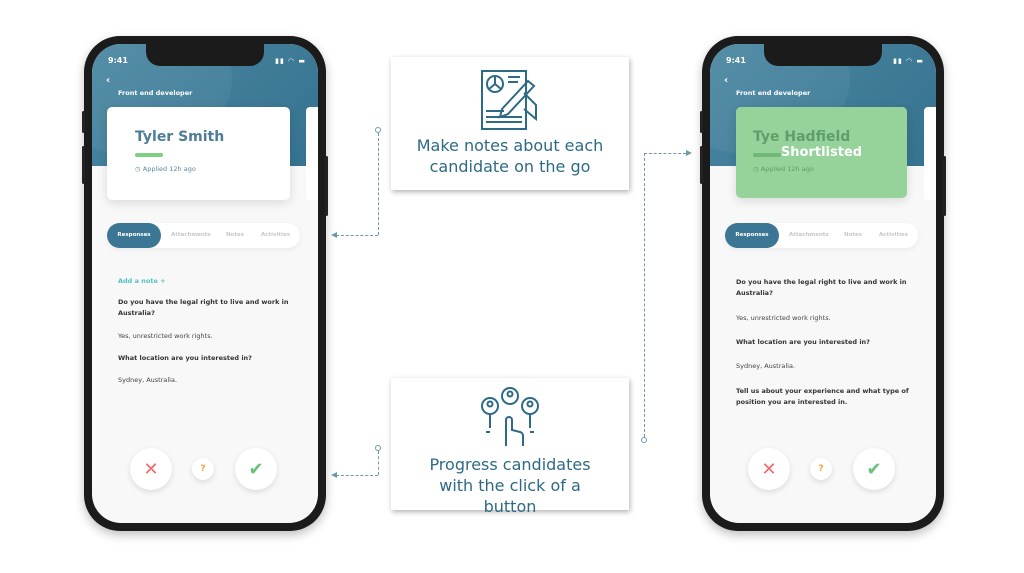 The width and height of the screenshot is (1024, 573). I want to click on arrow-right-icon, so click(689, 153).